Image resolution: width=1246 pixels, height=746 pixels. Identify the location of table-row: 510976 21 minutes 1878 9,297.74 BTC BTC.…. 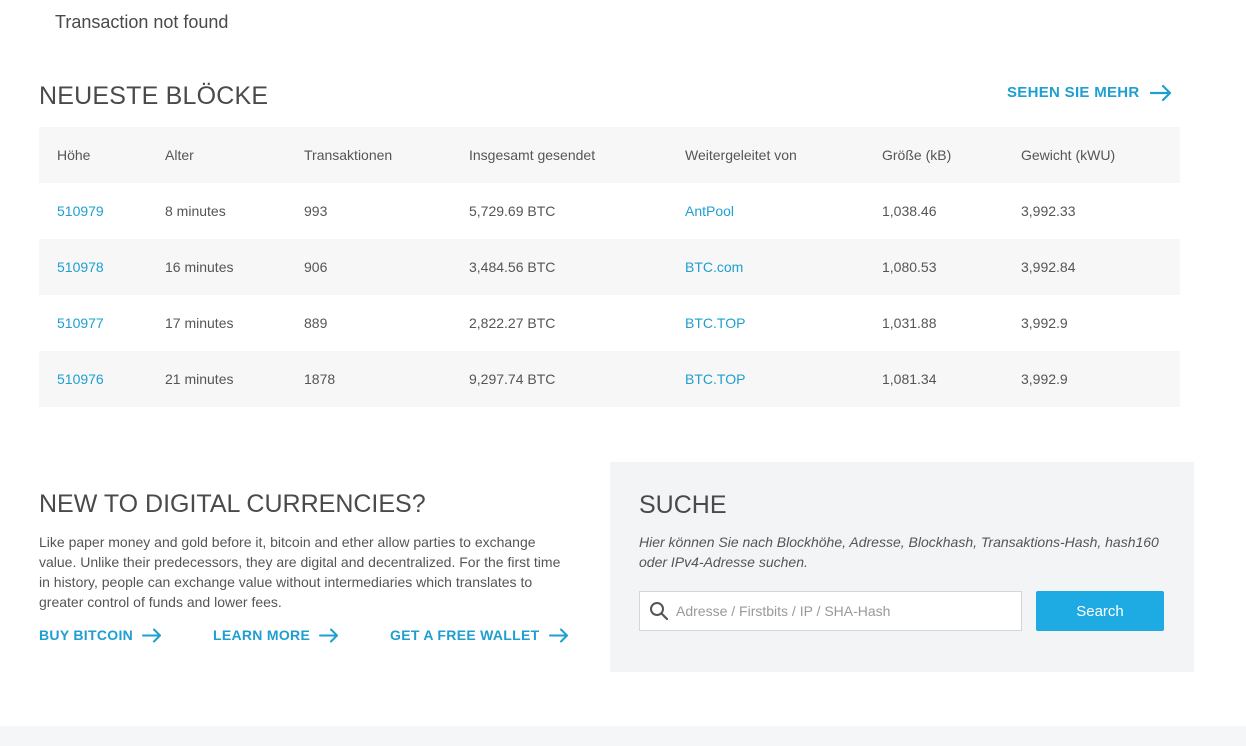
(609, 379).